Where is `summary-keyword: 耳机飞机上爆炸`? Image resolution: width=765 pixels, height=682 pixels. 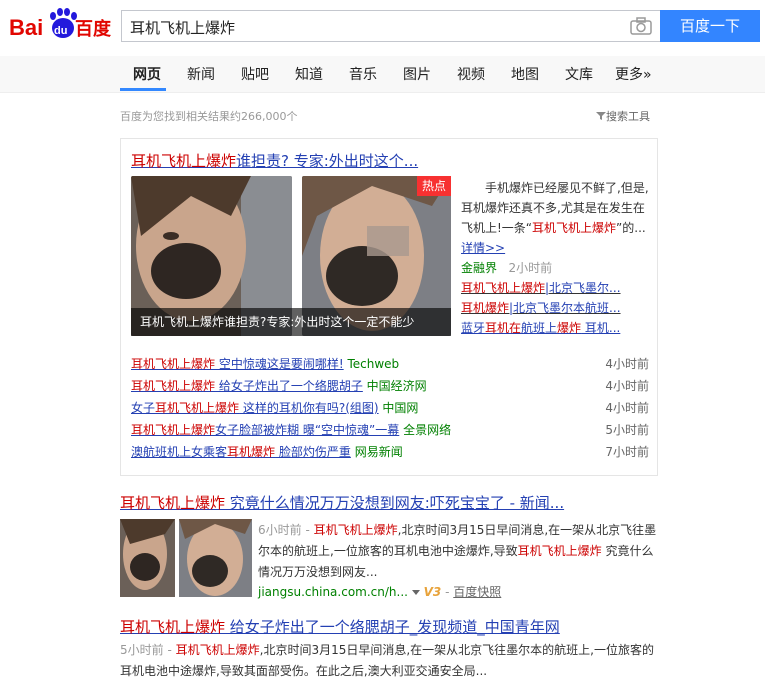
summary-keyword: 耳机飞机上爆炸 is located at coordinates (574, 228).